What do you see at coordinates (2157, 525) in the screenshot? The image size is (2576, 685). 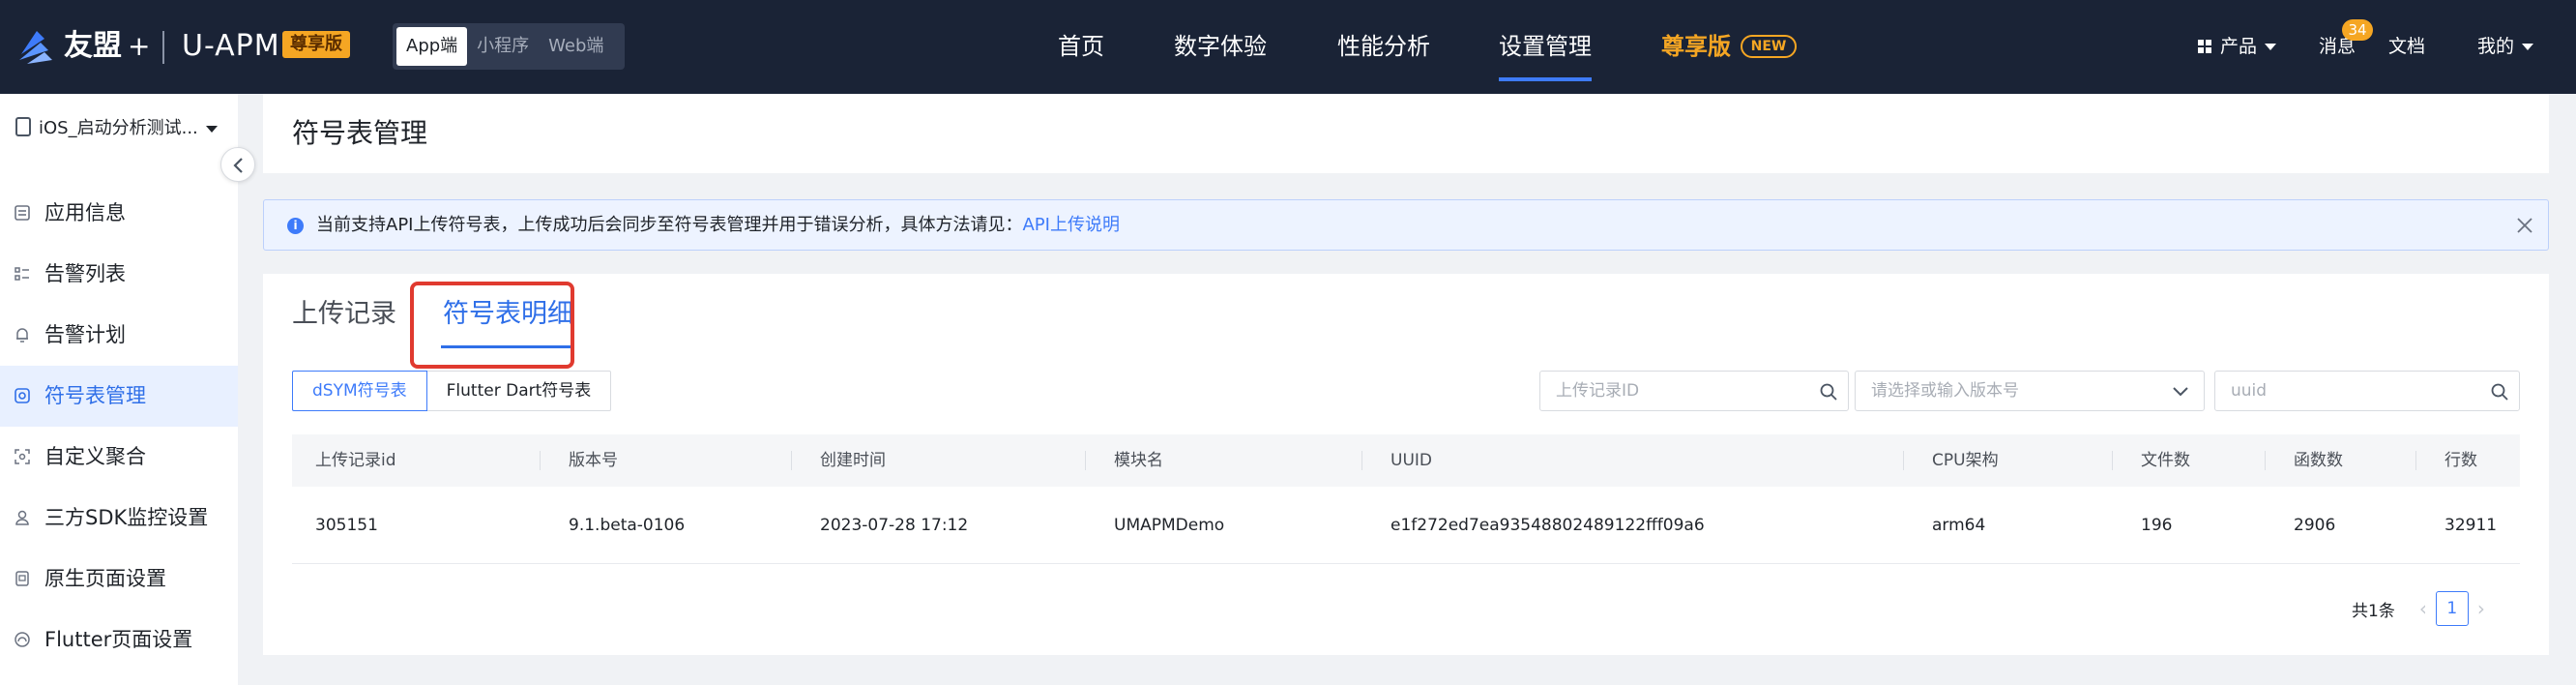 I see `cell-file-count: 196` at bounding box center [2157, 525].